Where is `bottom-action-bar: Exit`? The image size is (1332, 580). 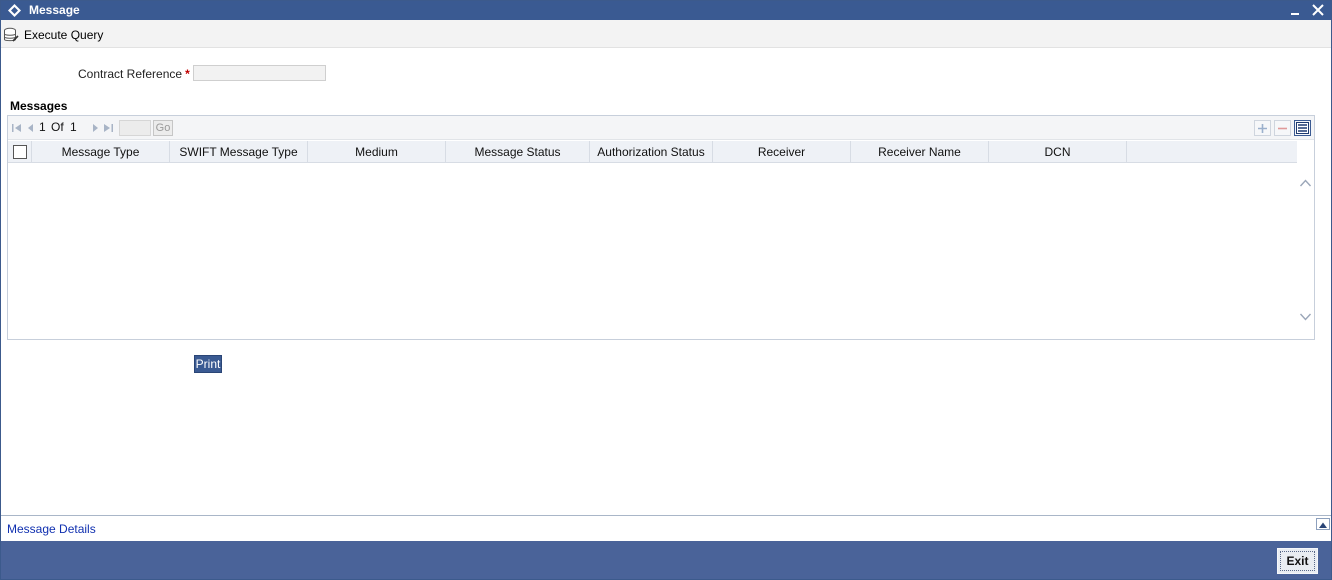
bottom-action-bar: Exit is located at coordinates (666, 560).